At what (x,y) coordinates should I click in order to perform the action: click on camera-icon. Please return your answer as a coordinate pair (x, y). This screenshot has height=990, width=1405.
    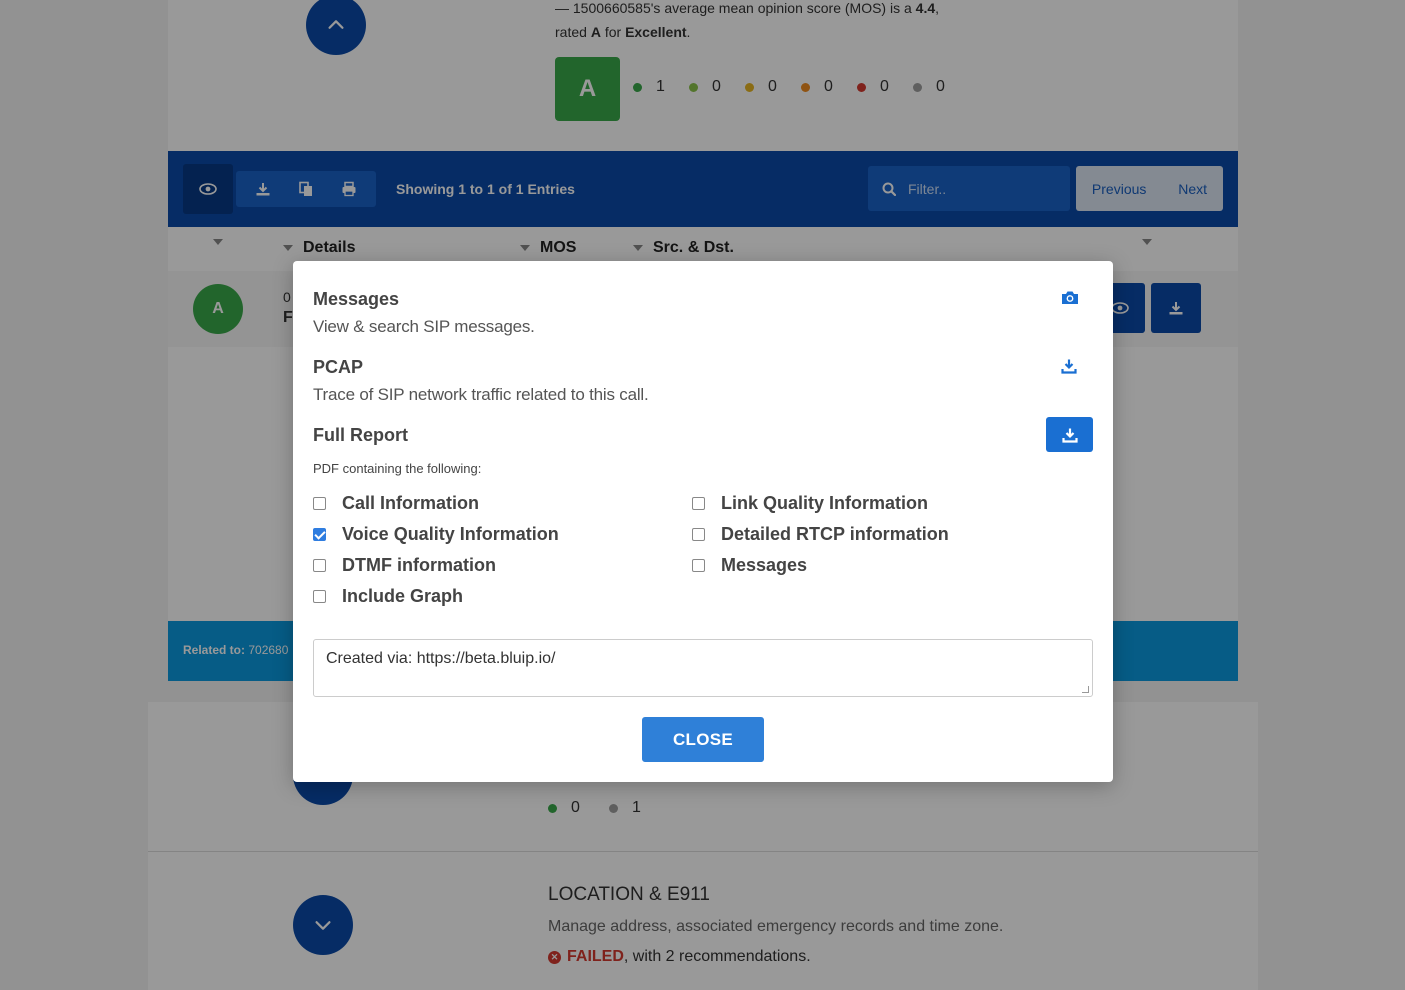
    Looking at the image, I should click on (1070, 297).